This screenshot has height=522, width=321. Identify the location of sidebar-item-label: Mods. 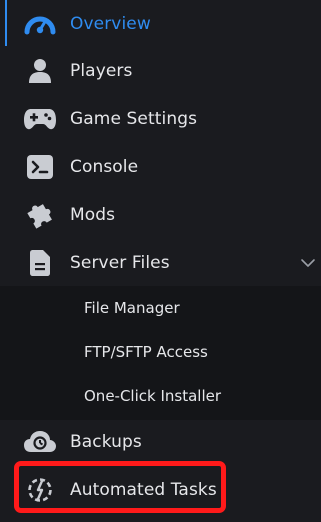
(93, 215).